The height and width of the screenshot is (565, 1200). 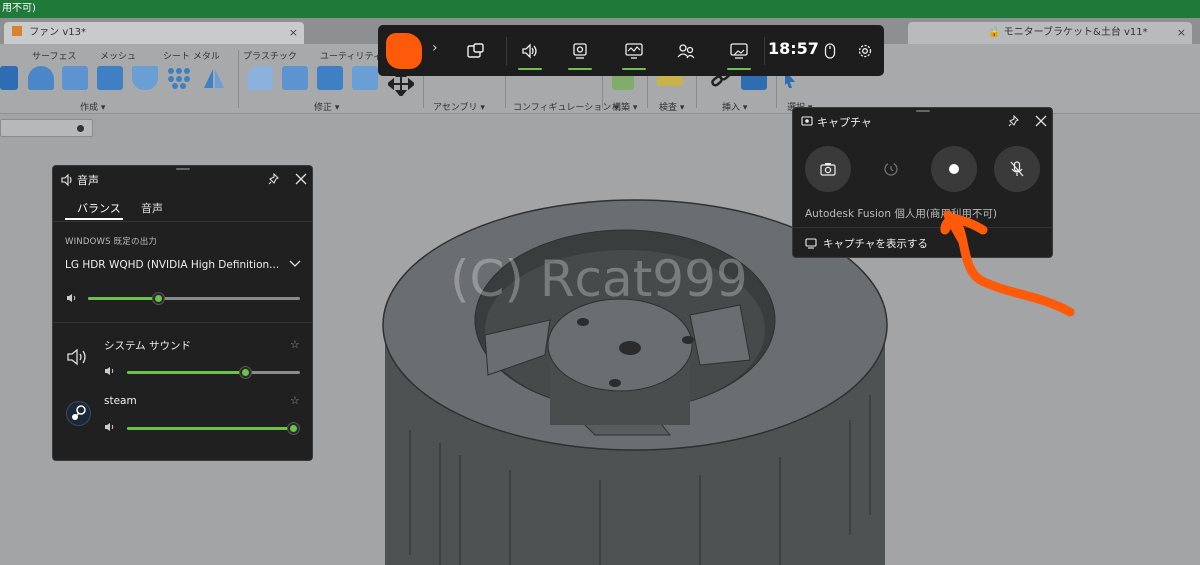 I want to click on audio-title: 音声, so click(x=88, y=180).